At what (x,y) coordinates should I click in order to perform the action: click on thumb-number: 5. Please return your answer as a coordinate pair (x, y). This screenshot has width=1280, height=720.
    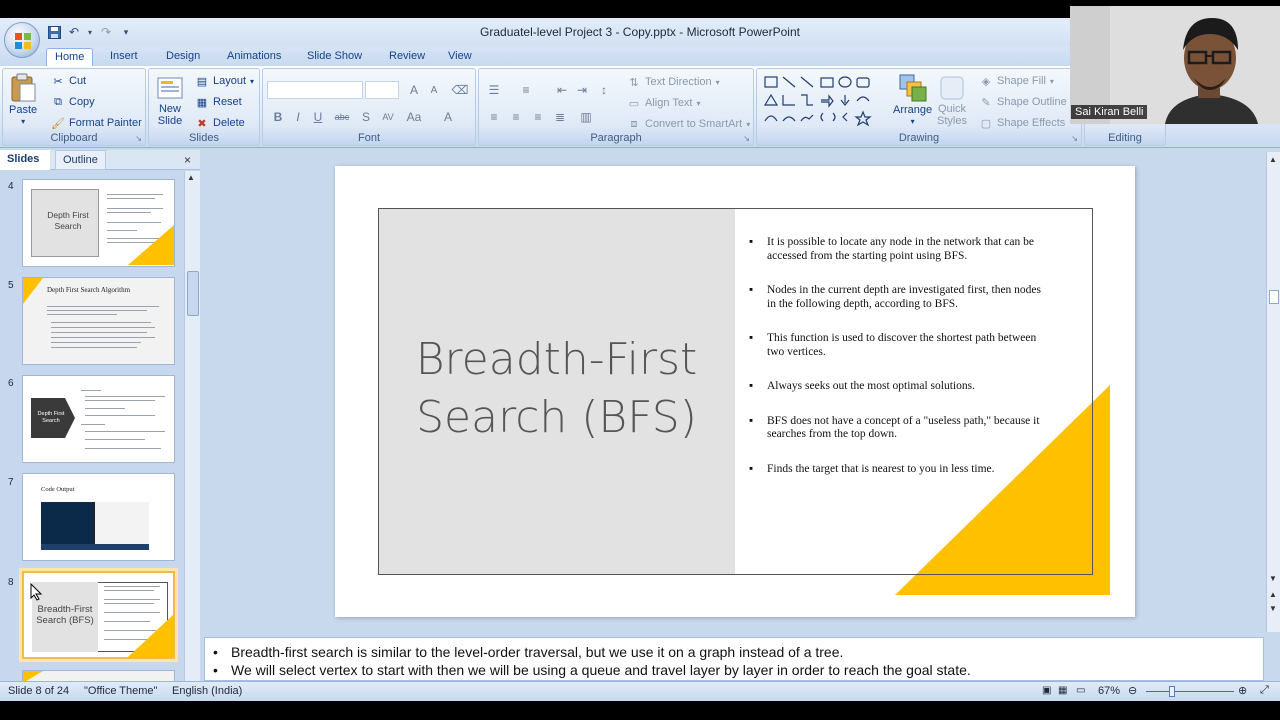
    Looking at the image, I should click on (11, 285).